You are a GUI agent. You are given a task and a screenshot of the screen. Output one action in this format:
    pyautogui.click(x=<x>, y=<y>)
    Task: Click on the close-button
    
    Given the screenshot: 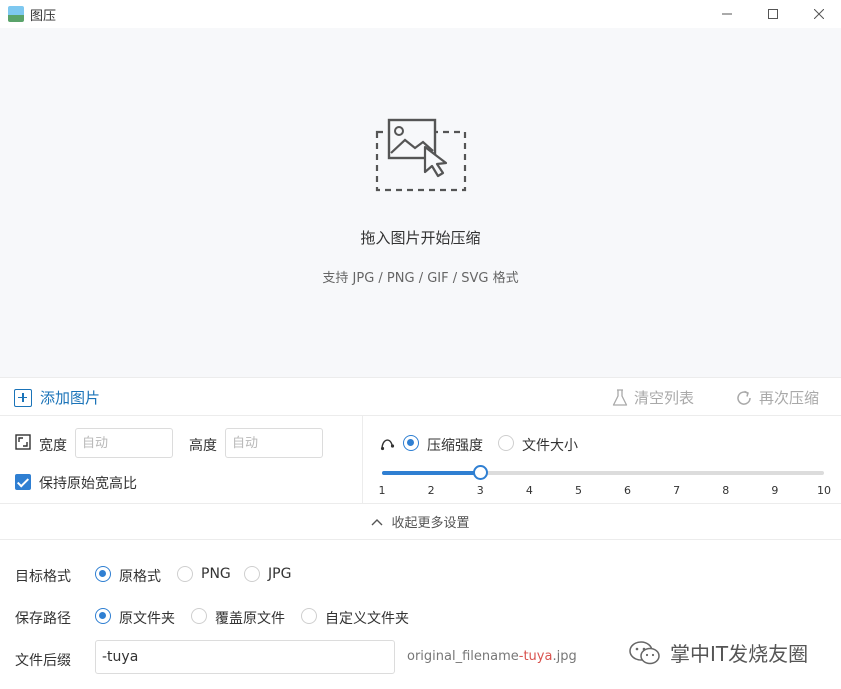 What is the action you would take?
    pyautogui.click(x=818, y=14)
    